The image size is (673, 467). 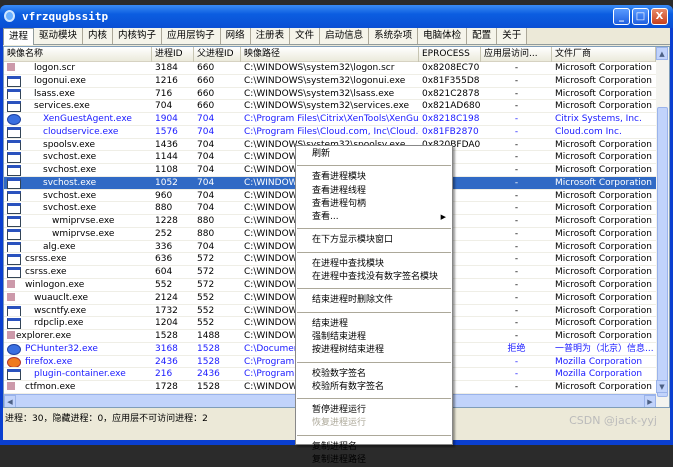 I want to click on menu-item: 查看进程句柄, so click(x=374, y=204).